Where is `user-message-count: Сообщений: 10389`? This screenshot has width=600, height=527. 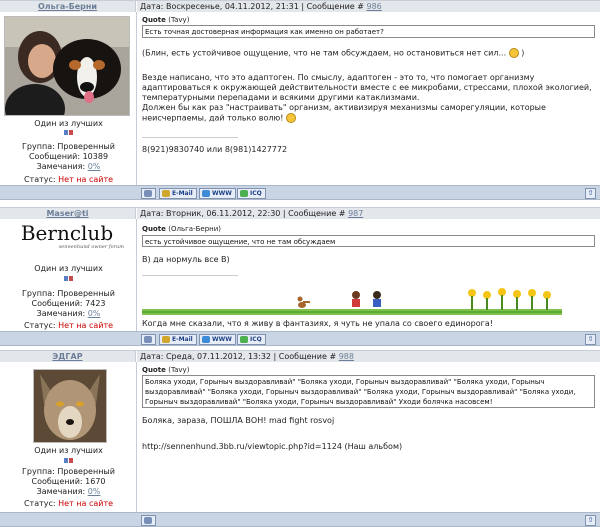 user-message-count: Сообщений: 10389 is located at coordinates (68, 156).